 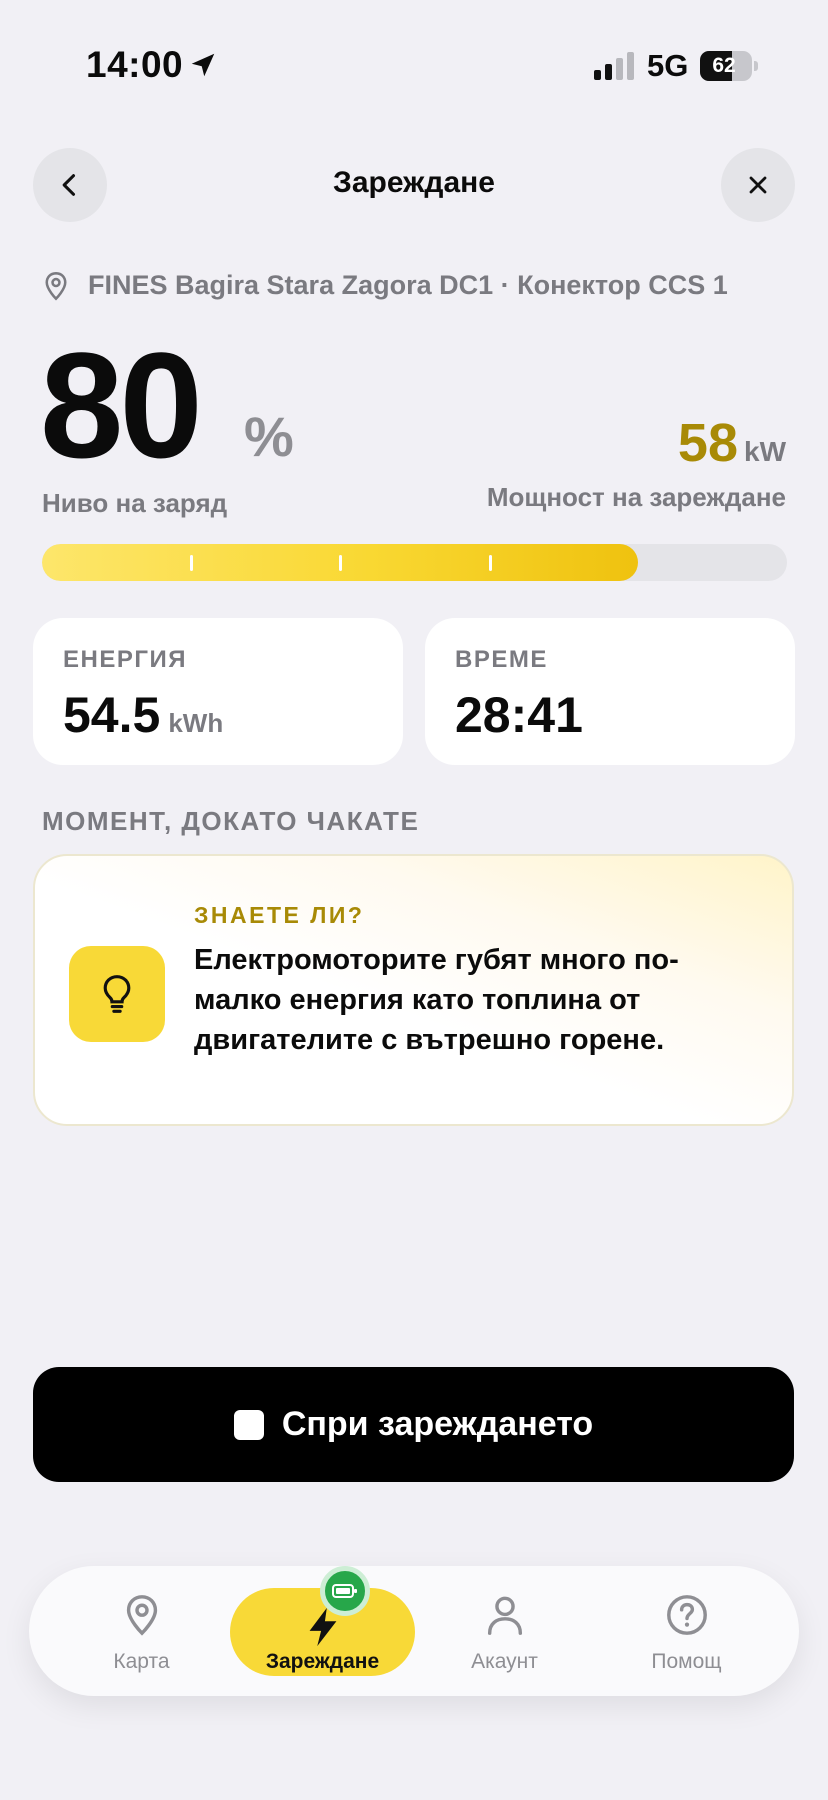 I want to click on charging-power: 58 kW, so click(x=732, y=443).